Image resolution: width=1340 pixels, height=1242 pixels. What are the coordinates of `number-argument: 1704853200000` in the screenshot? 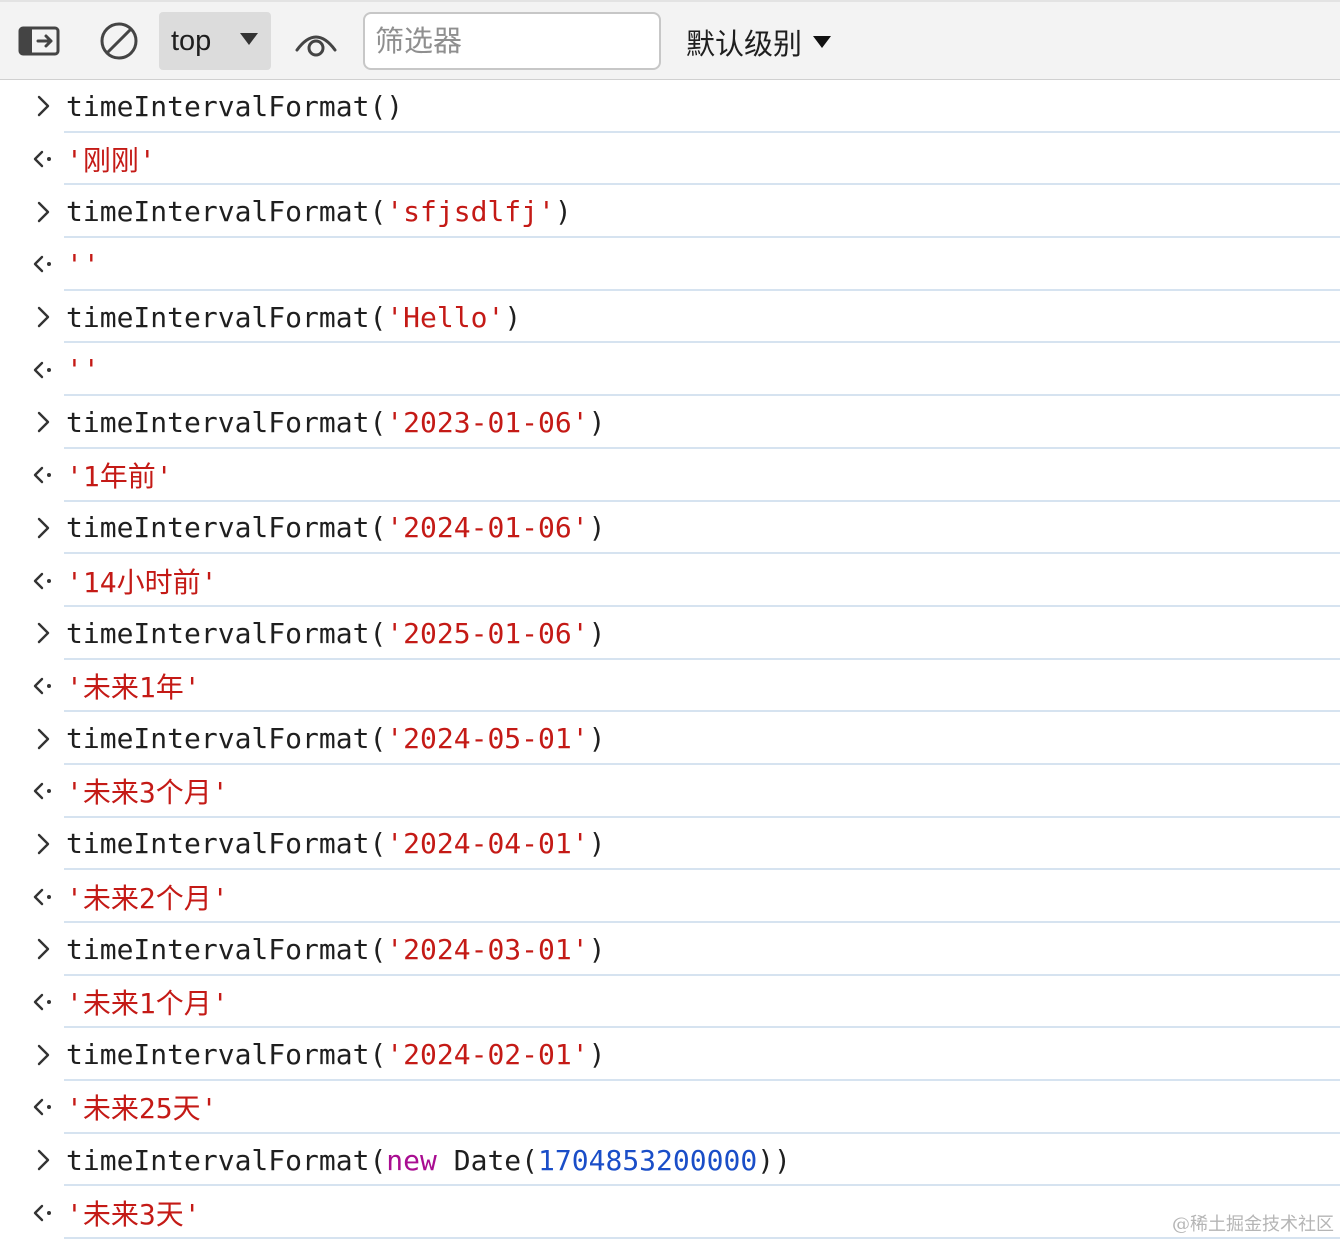 It's located at (648, 1160).